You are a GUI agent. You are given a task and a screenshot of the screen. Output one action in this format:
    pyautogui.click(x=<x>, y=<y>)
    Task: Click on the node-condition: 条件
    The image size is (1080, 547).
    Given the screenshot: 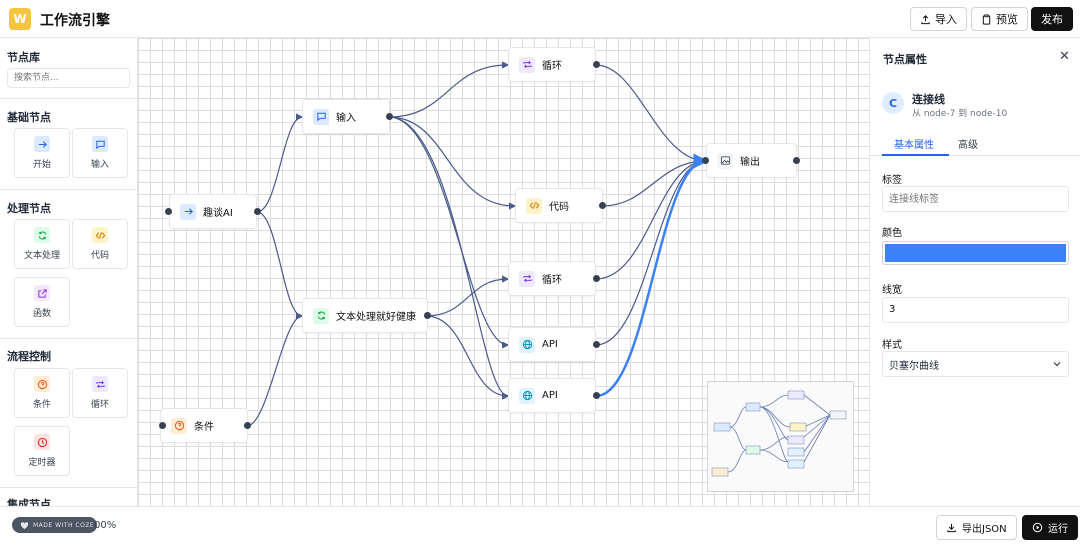 What is the action you would take?
    pyautogui.click(x=204, y=425)
    